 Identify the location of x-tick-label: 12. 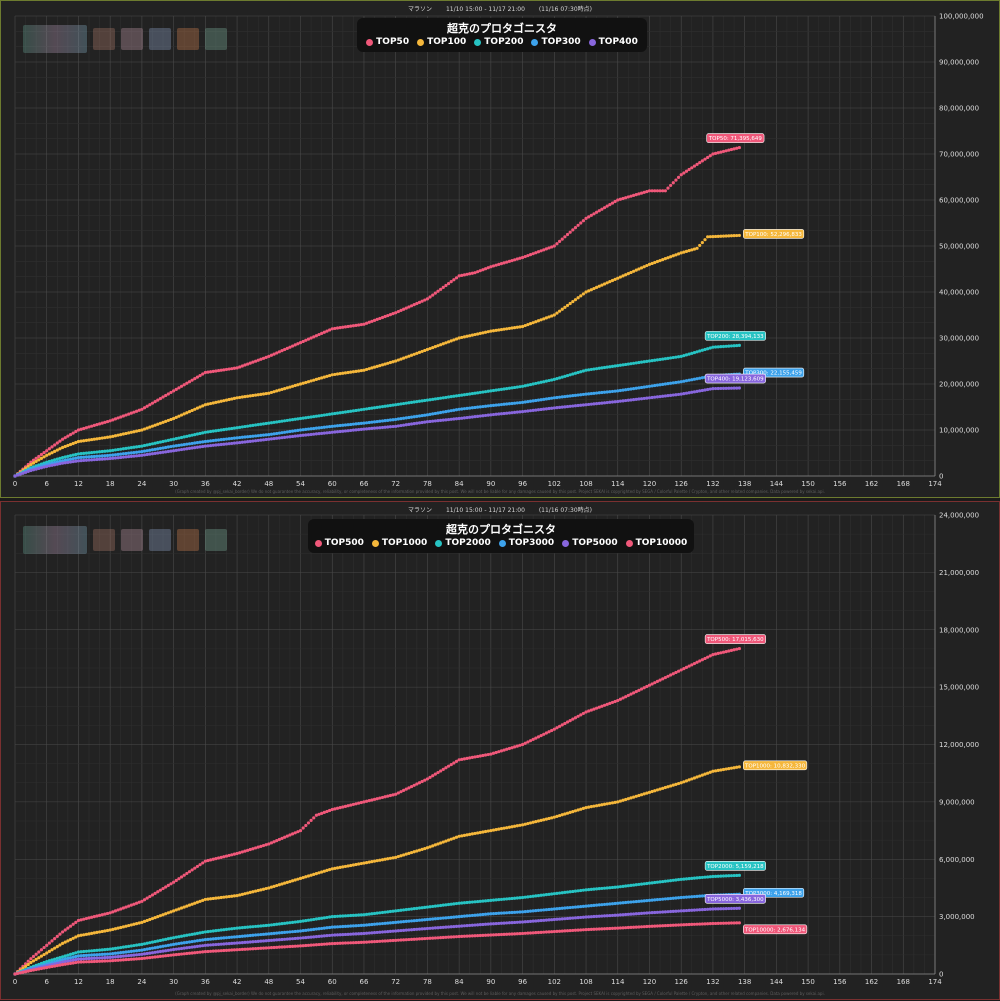
(78, 484).